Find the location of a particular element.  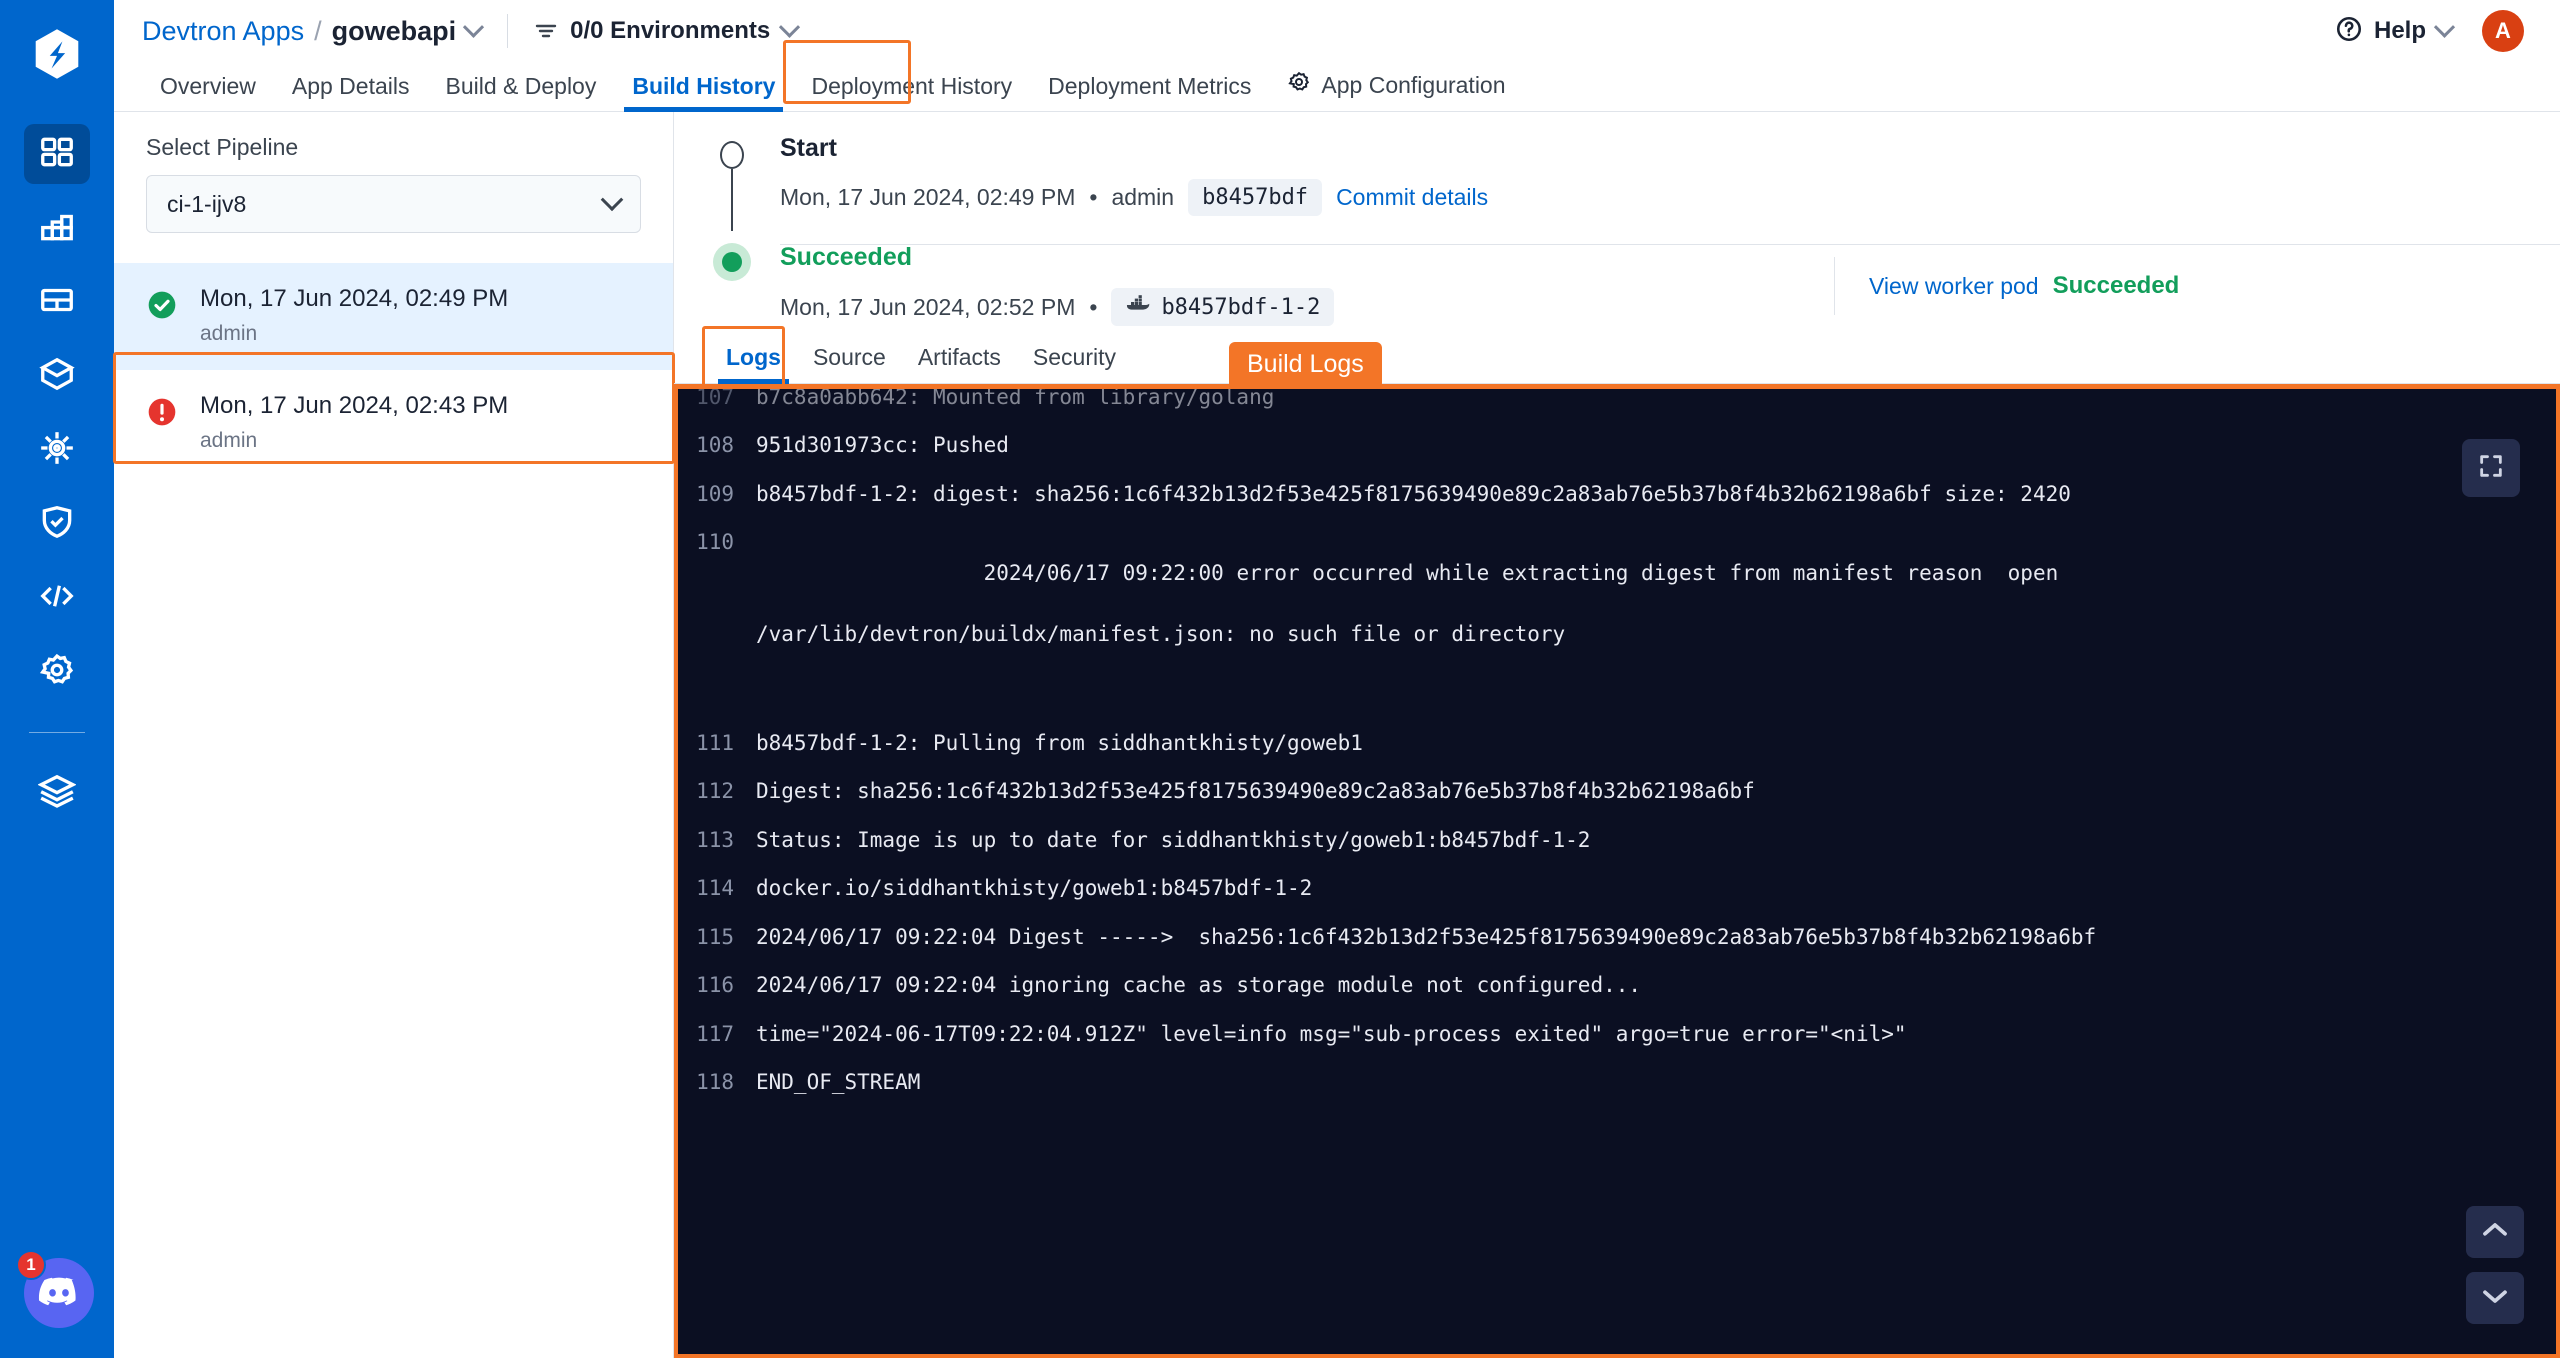

helm-wheel-icon is located at coordinates (57, 450).